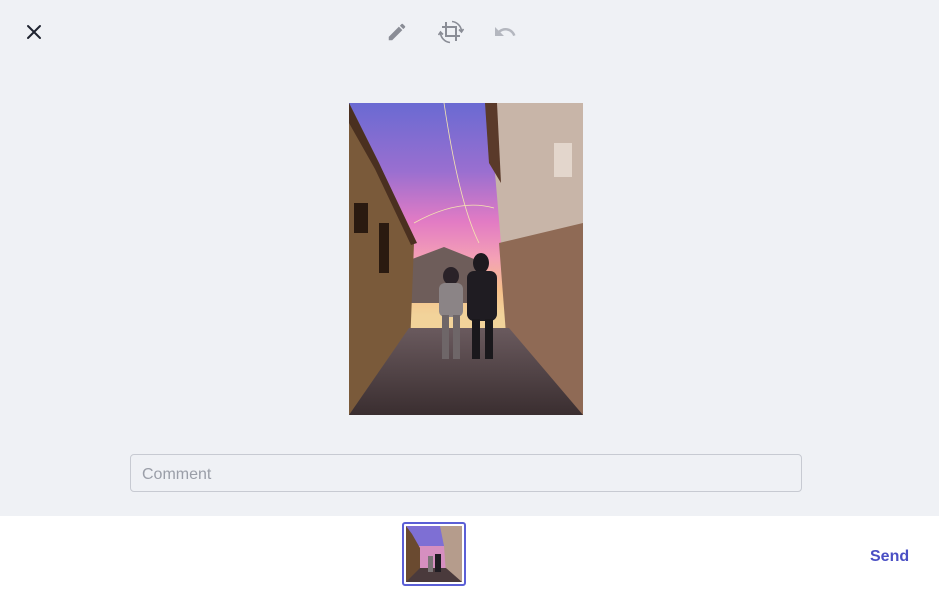 The height and width of the screenshot is (589, 939). I want to click on edit-button, so click(397, 32).